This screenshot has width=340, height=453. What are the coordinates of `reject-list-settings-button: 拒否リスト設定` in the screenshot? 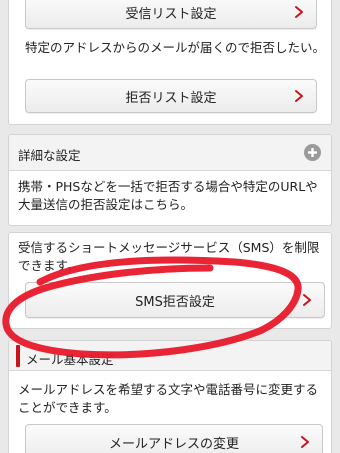 It's located at (171, 96).